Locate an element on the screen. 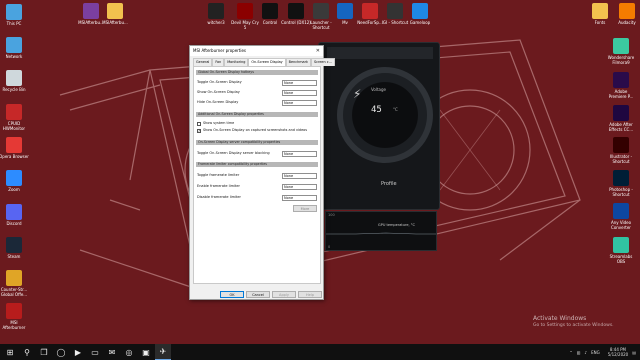 This screenshot has height=360, width=640. opera-icon is located at coordinates (14, 145).